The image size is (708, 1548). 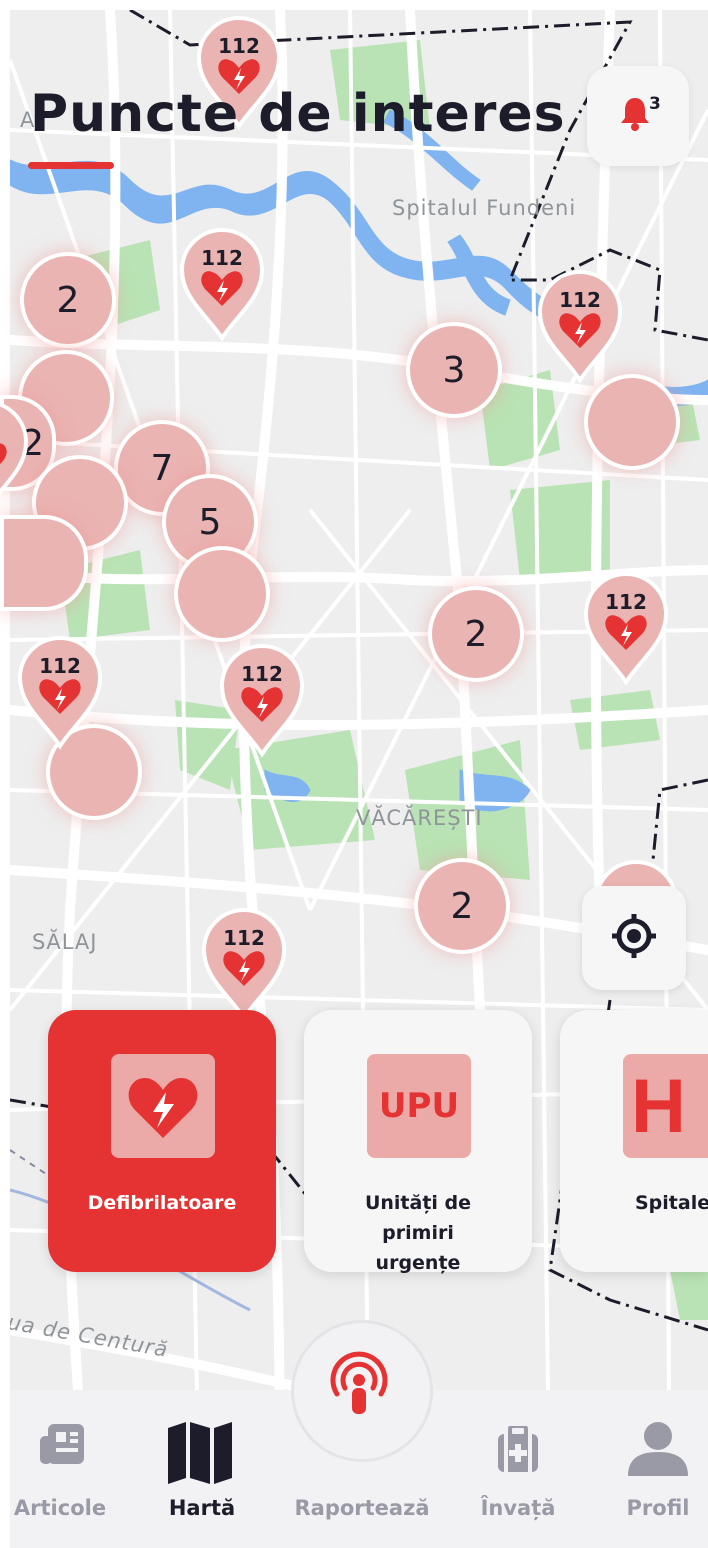 I want to click on category-card-emergency-units: UPU Unități de primiri urgențe, so click(x=418, y=1142).